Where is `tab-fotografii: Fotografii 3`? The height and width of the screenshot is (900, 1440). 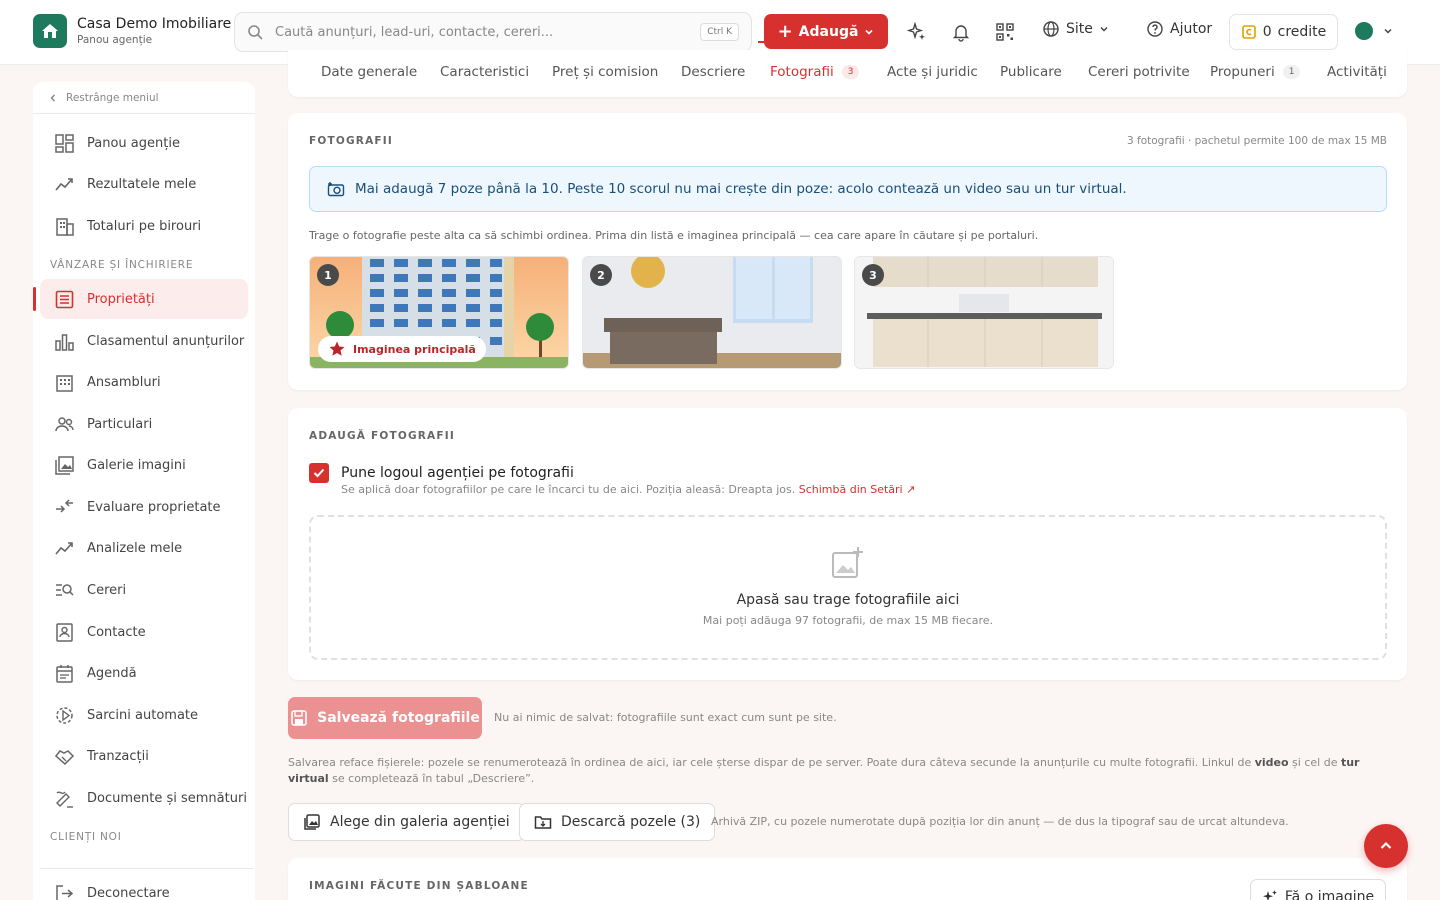
tab-fotografii: Fotografii 3 is located at coordinates (815, 72).